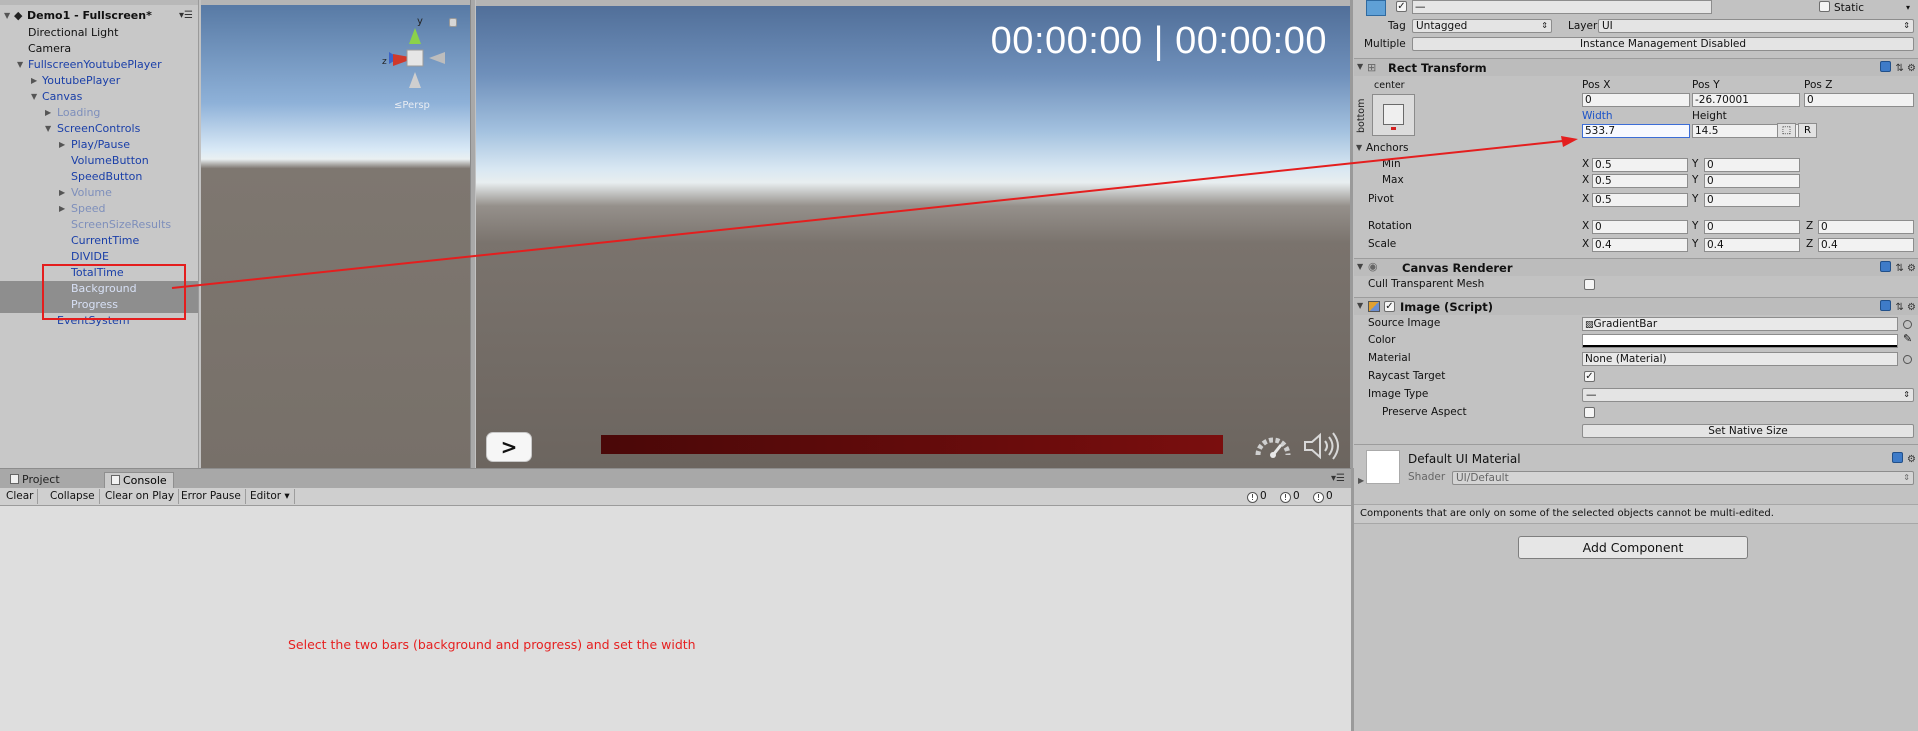  Describe the element at coordinates (1323, 496) in the screenshot. I see `error-count: ! 0` at that location.